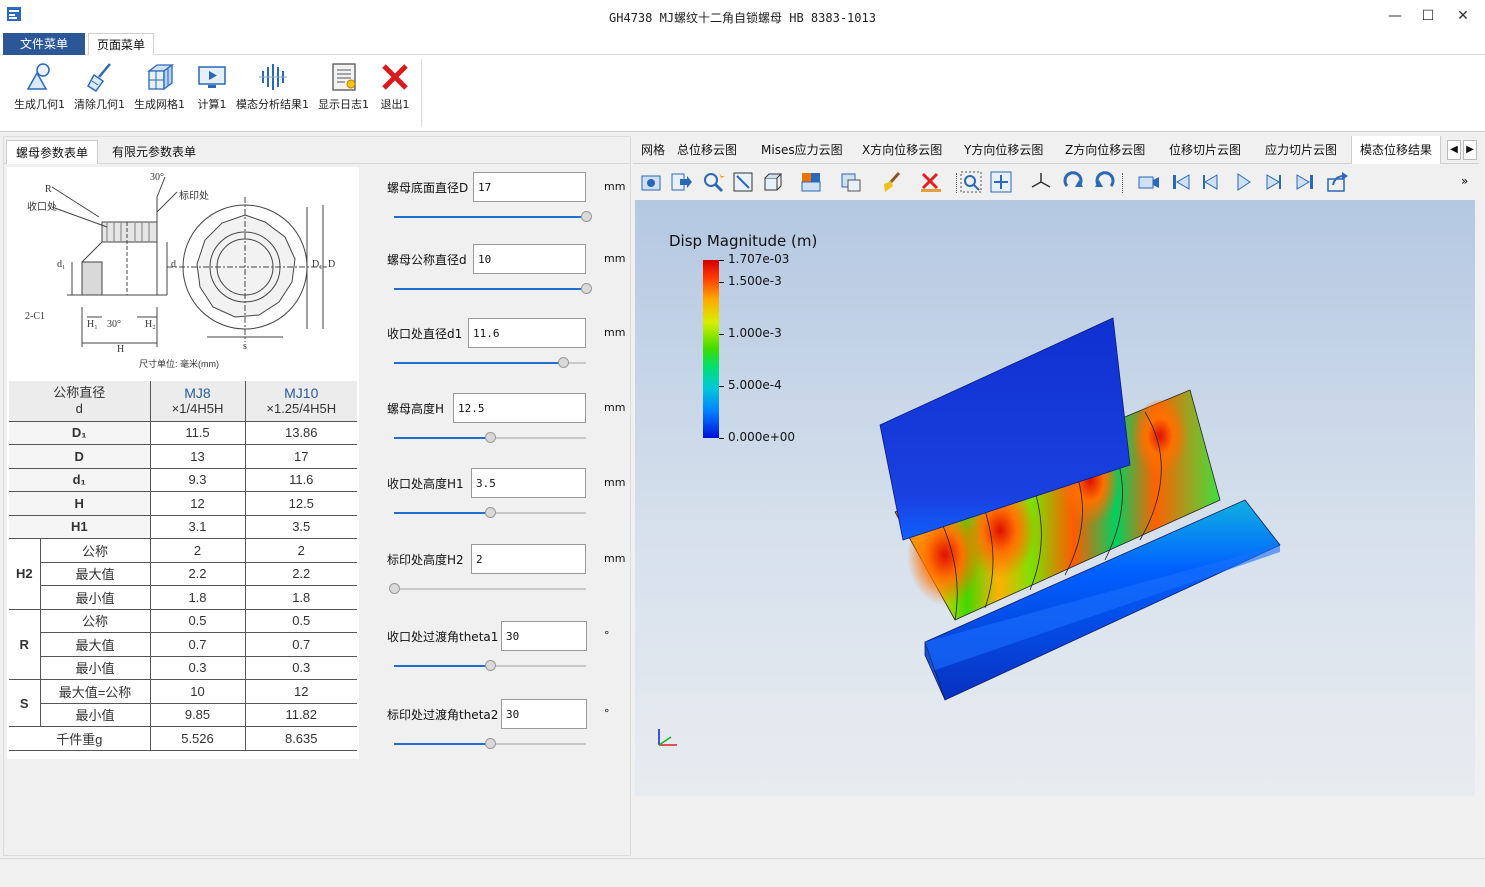 This screenshot has height=887, width=1485. Describe the element at coordinates (38, 76) in the screenshot. I see `geometry-icon` at that location.